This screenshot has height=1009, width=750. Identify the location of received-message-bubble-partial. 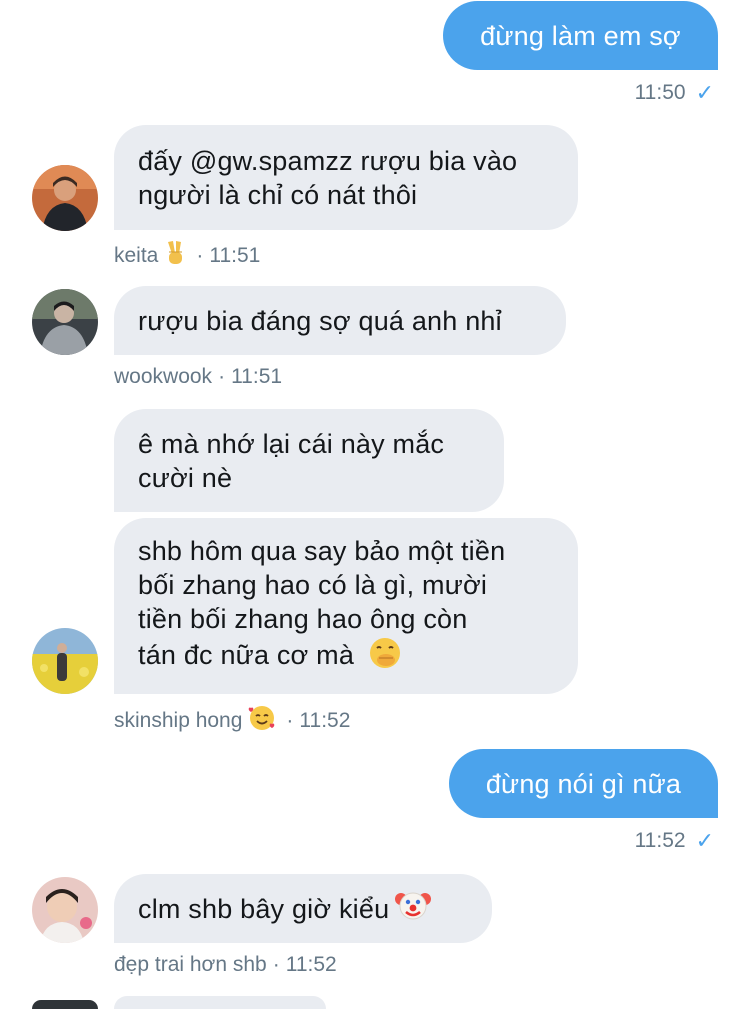
(220, 1002).